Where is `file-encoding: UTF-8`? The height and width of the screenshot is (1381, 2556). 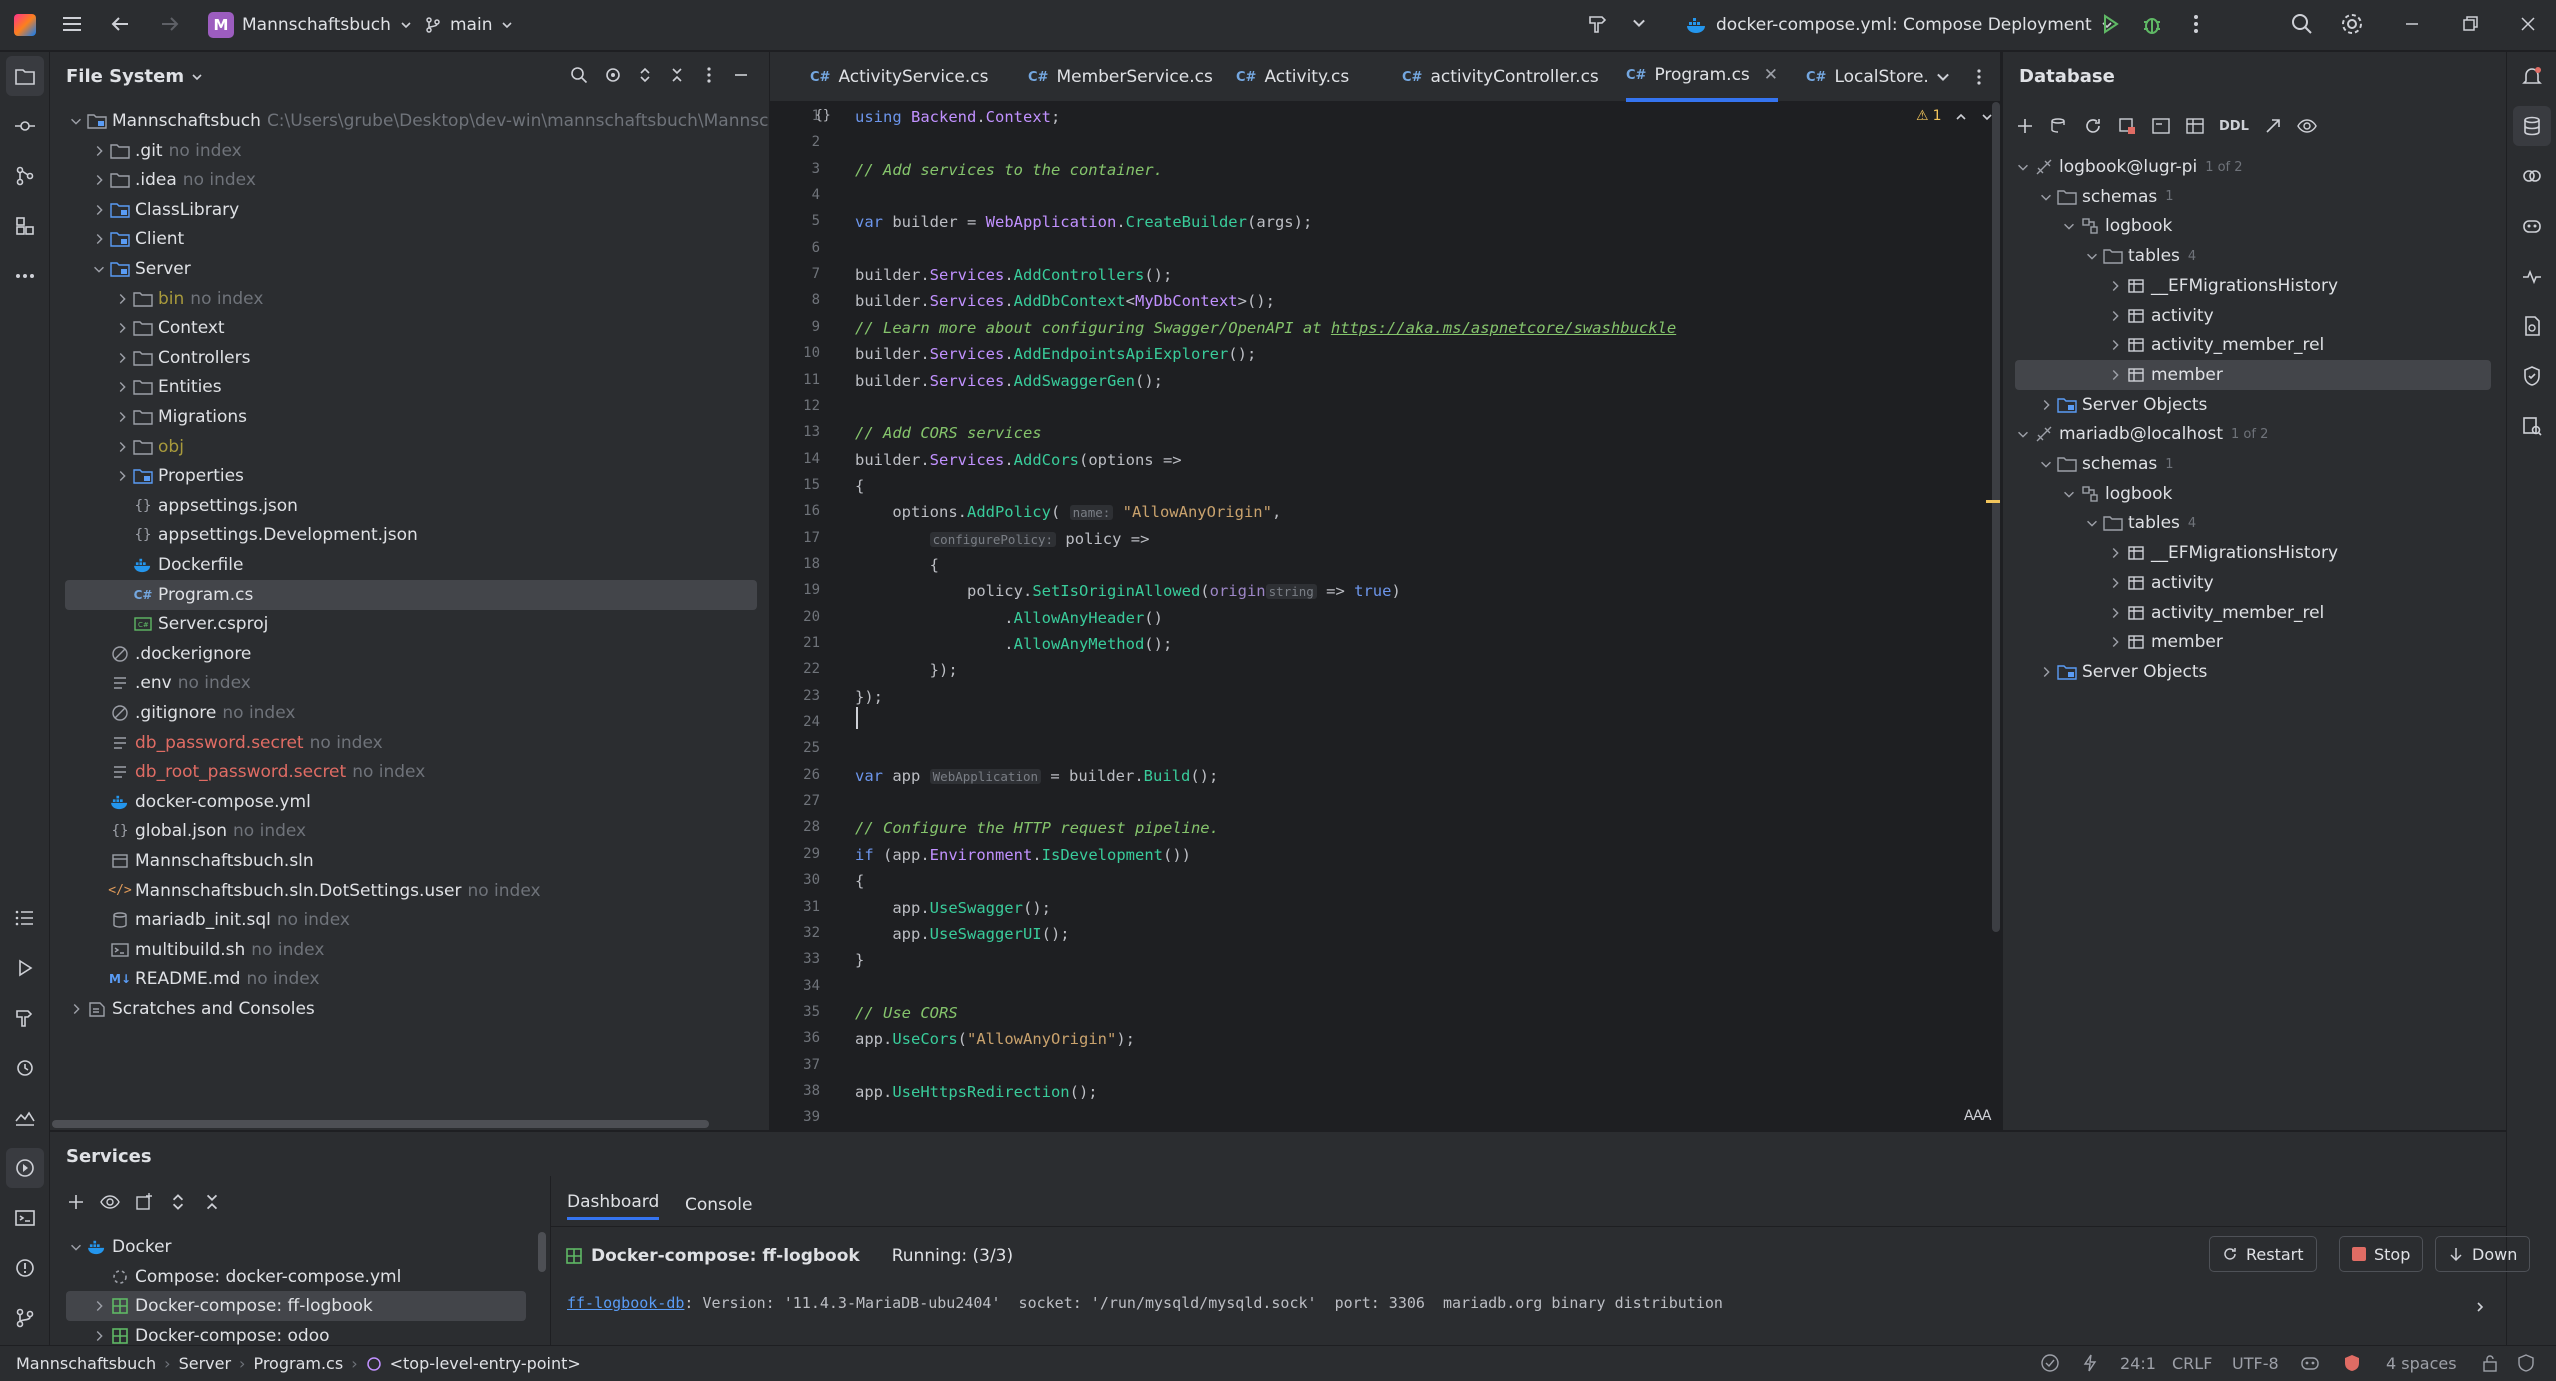
file-encoding: UTF-8 is located at coordinates (2255, 1363).